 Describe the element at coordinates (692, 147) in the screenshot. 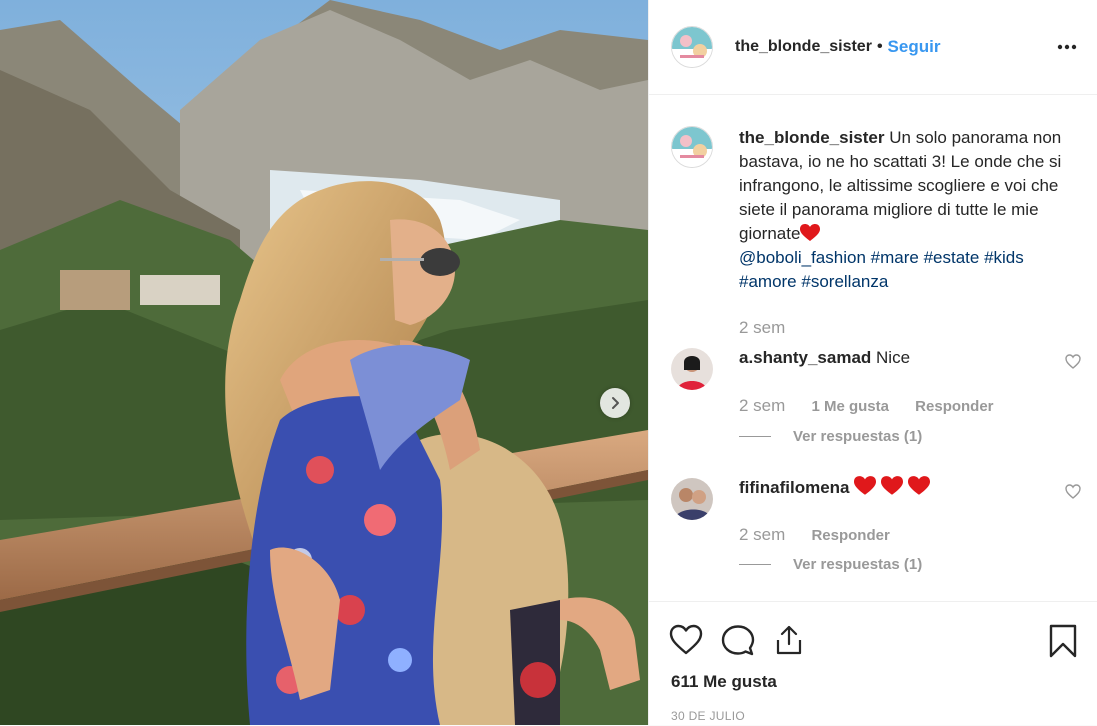

I see `caption-avatar` at that location.